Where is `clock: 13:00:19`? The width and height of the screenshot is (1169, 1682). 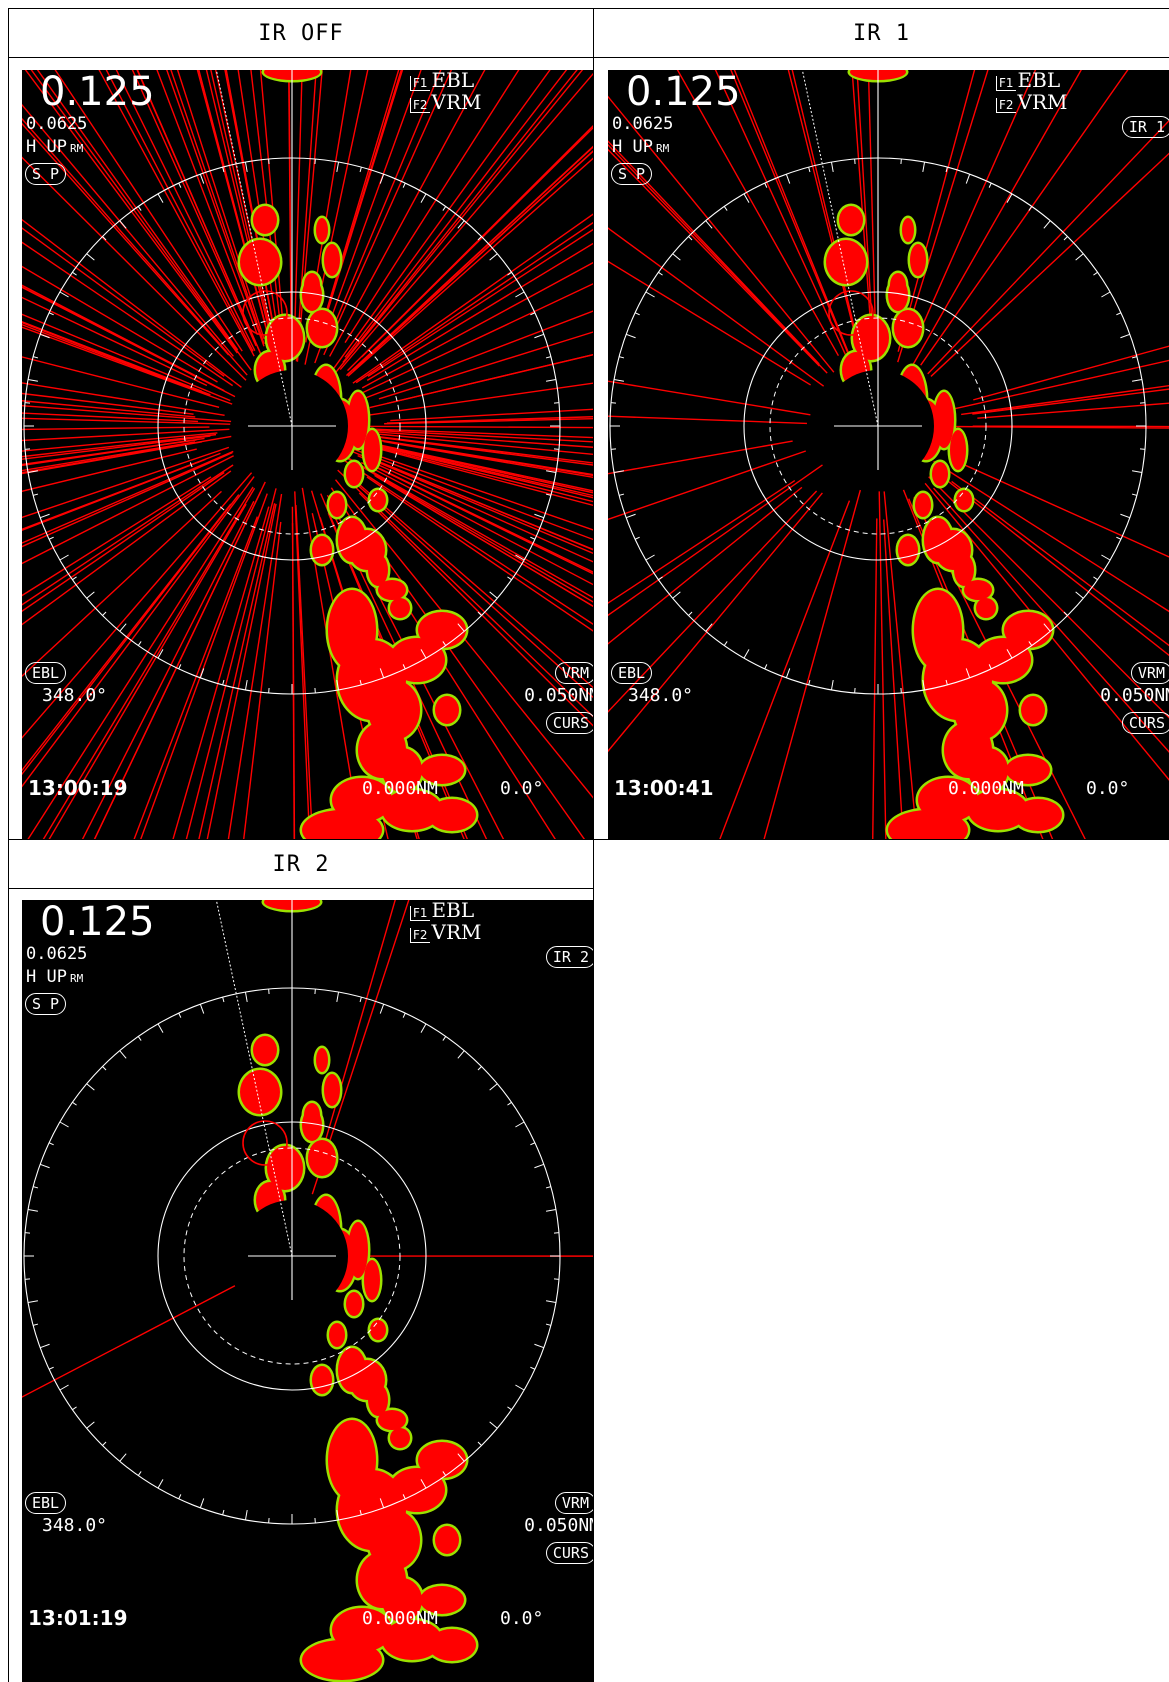 clock: 13:00:19 is located at coordinates (78, 788).